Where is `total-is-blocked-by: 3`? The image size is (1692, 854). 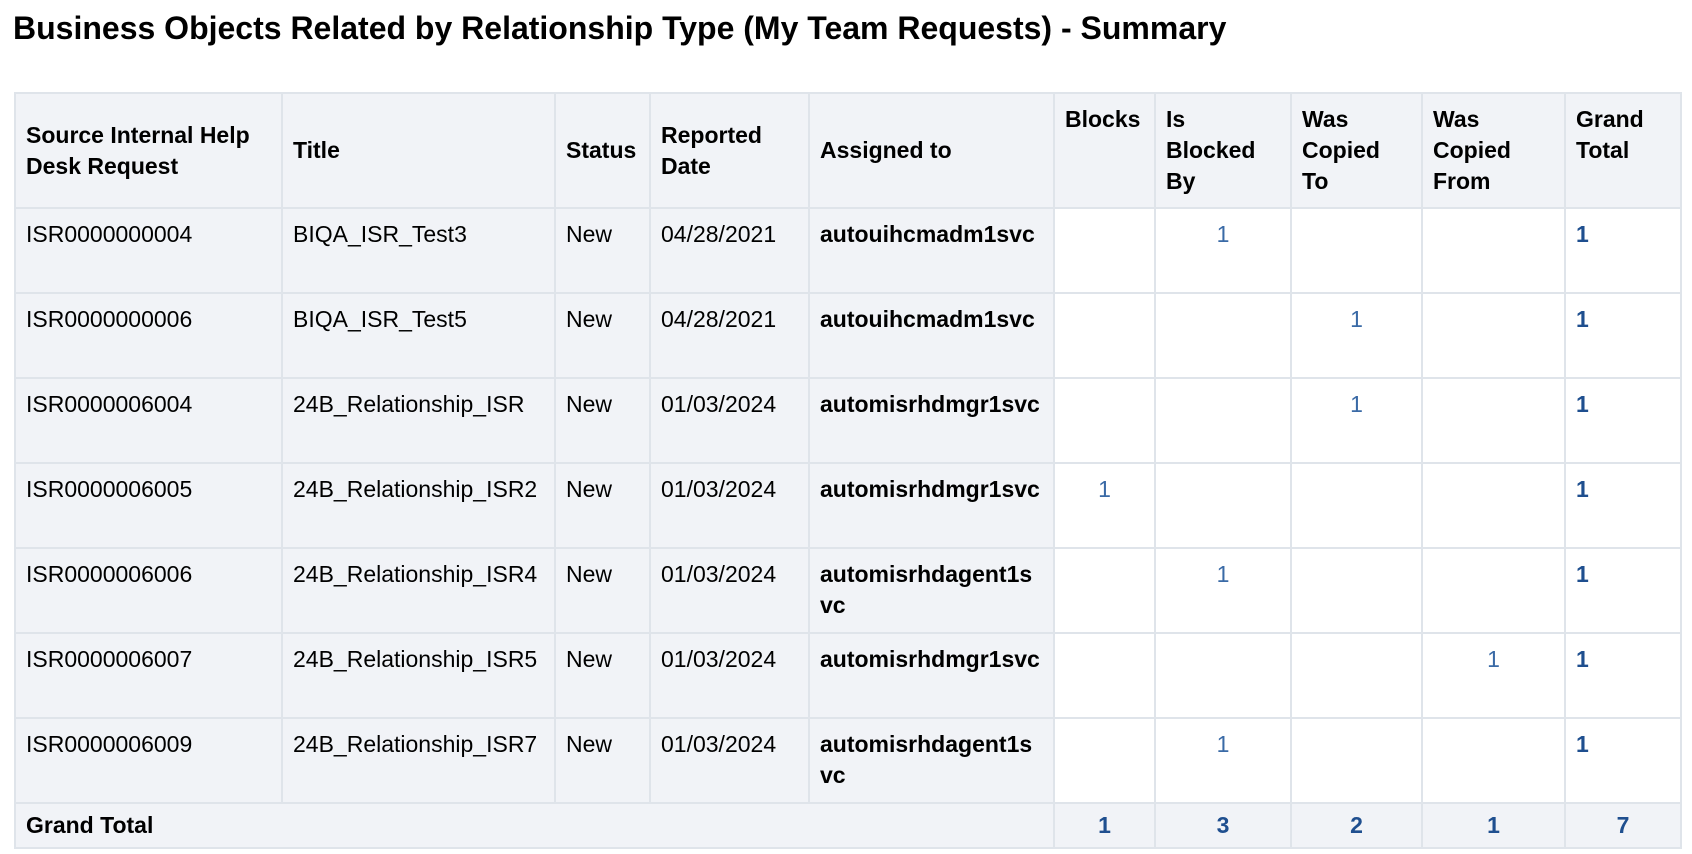 total-is-blocked-by: 3 is located at coordinates (1223, 825).